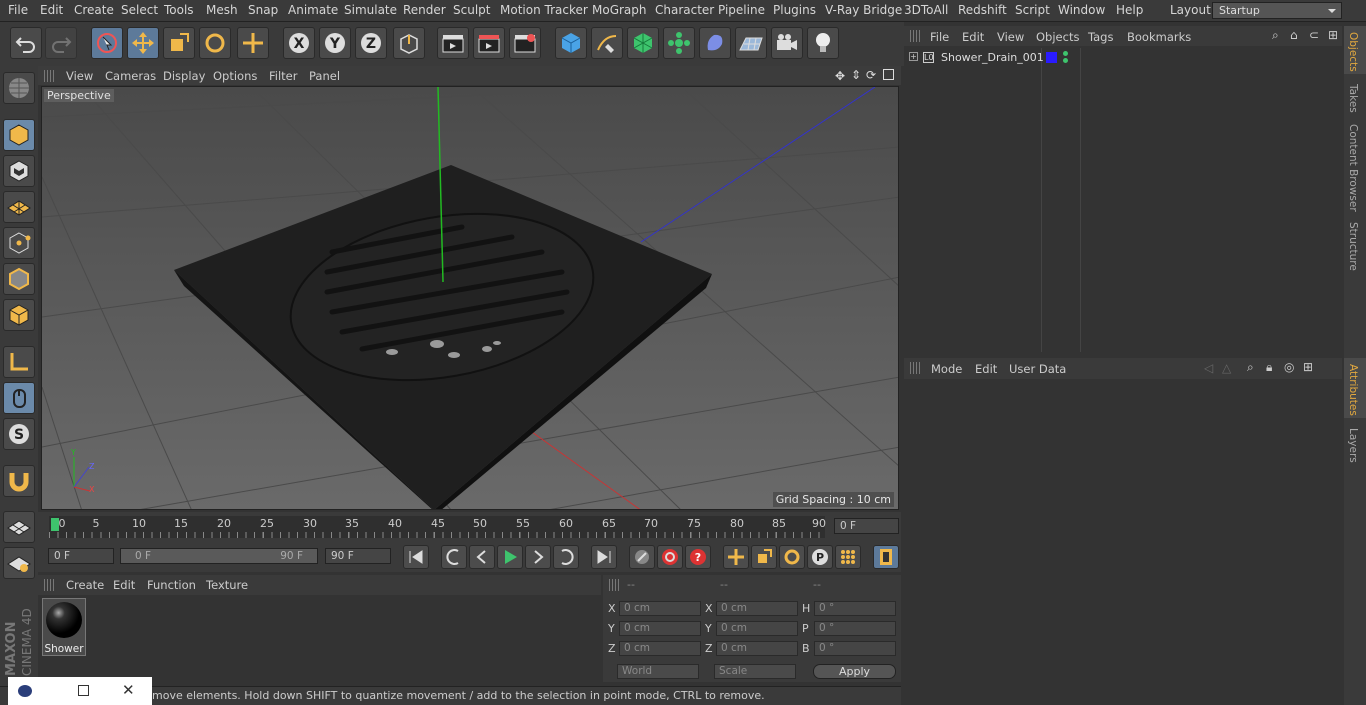  Describe the element at coordinates (324, 76) in the screenshot. I see `viewport-menu-panel: Panel` at that location.